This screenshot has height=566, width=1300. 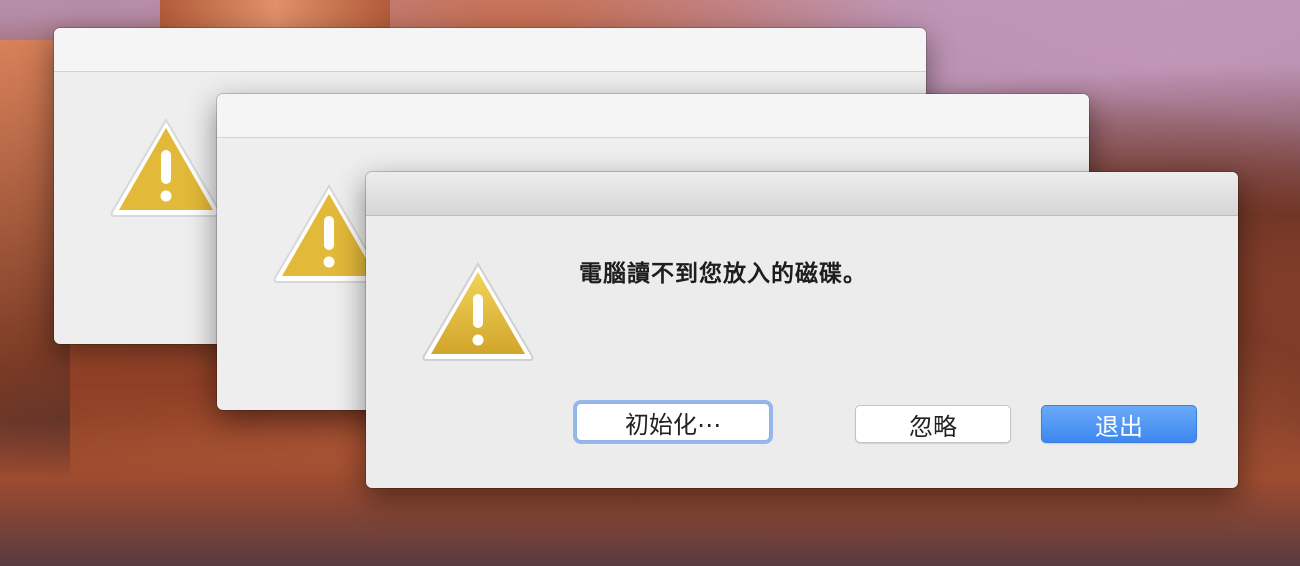 I want to click on eject-button: 退出, so click(x=1119, y=424).